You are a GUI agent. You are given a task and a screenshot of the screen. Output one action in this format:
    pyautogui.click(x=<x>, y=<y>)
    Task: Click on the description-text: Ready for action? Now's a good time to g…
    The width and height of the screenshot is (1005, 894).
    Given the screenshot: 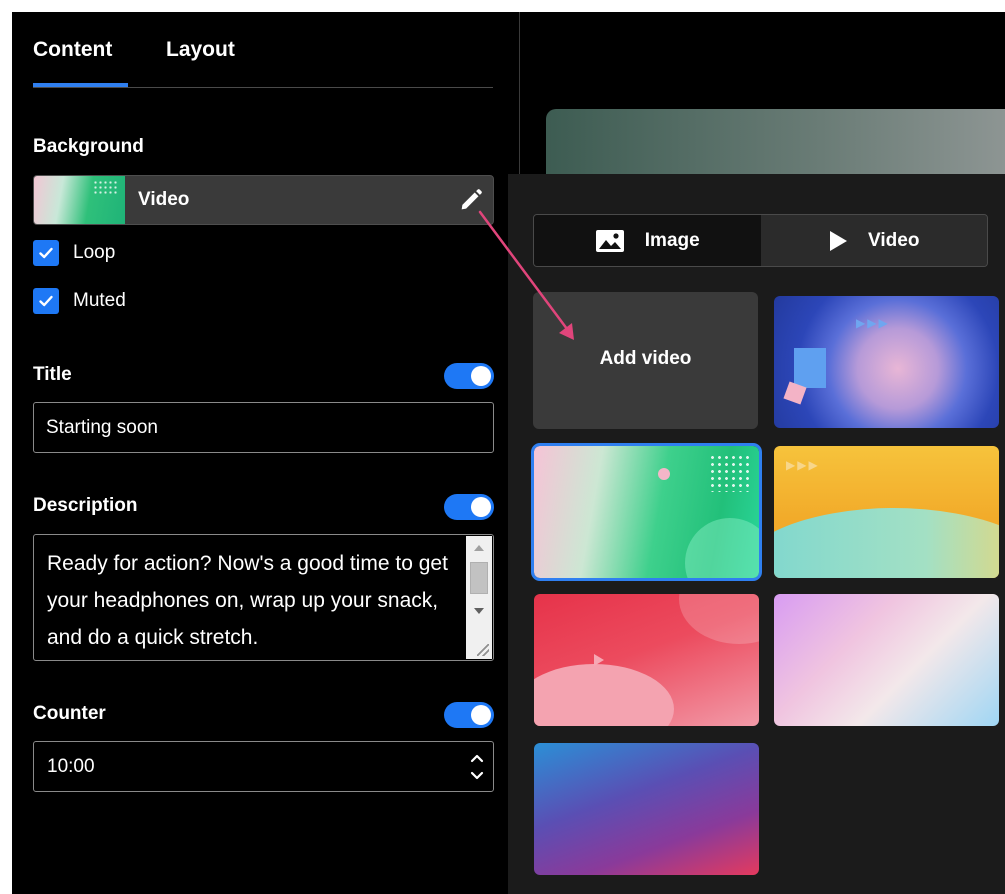 What is the action you would take?
    pyautogui.click(x=247, y=600)
    